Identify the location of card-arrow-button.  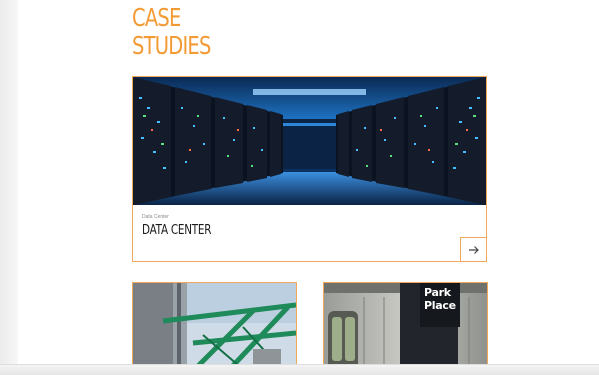
(473, 249).